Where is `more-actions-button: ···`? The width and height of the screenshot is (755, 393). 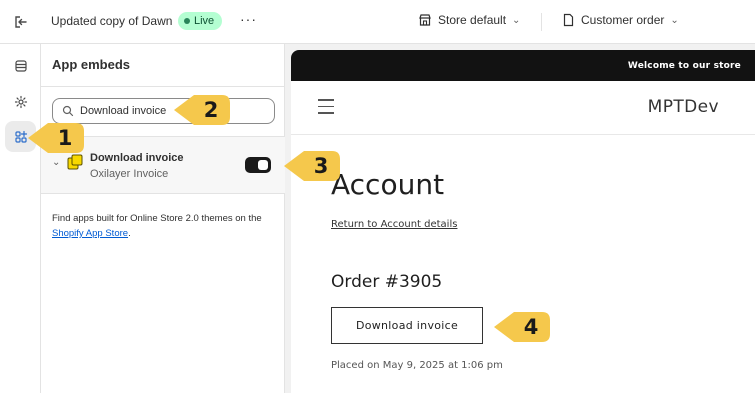
more-actions-button: ··· is located at coordinates (248, 19).